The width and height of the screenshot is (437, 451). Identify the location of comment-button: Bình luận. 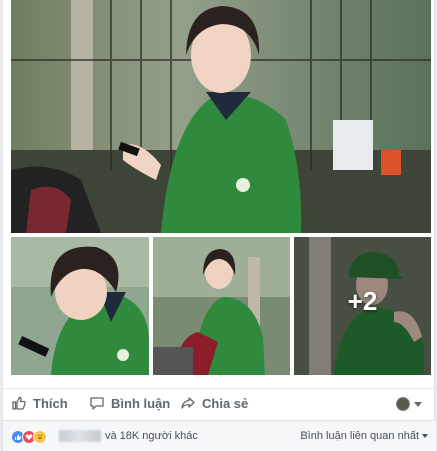
(129, 403).